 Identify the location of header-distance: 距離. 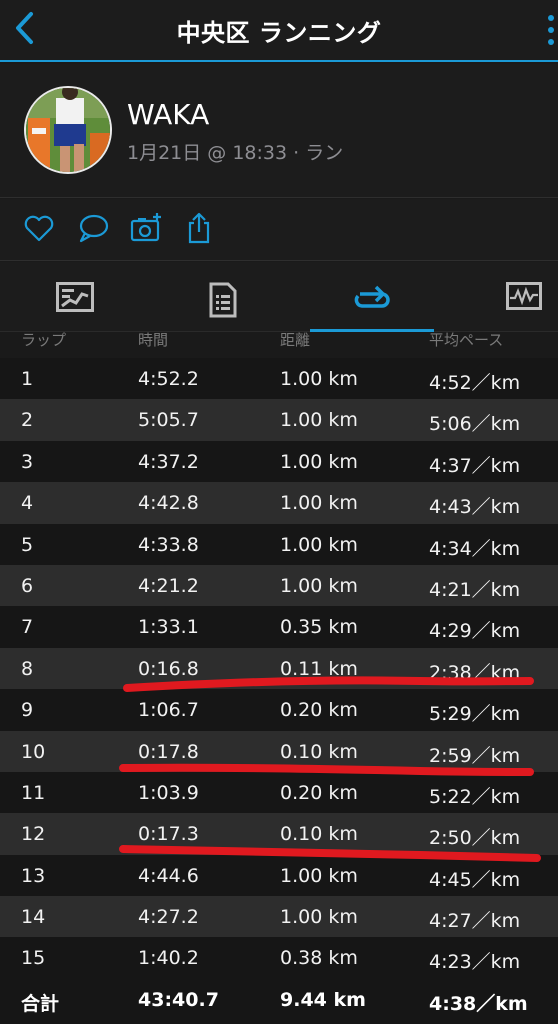
(295, 340).